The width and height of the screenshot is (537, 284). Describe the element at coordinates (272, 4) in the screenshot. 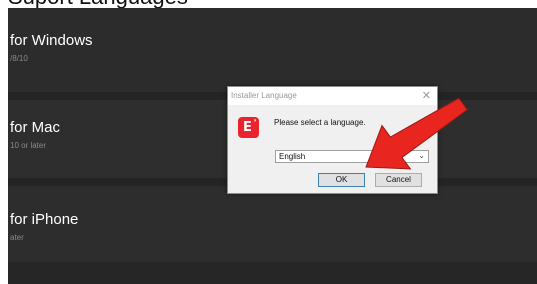

I see `page-heading-fragment: Suport Languages` at that location.